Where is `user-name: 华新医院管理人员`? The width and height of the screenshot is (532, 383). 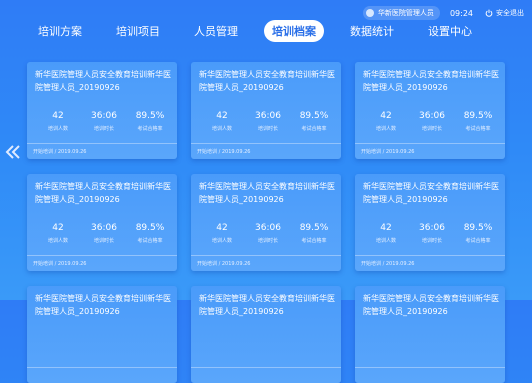
user-name: 华新医院管理人员 is located at coordinates (405, 13).